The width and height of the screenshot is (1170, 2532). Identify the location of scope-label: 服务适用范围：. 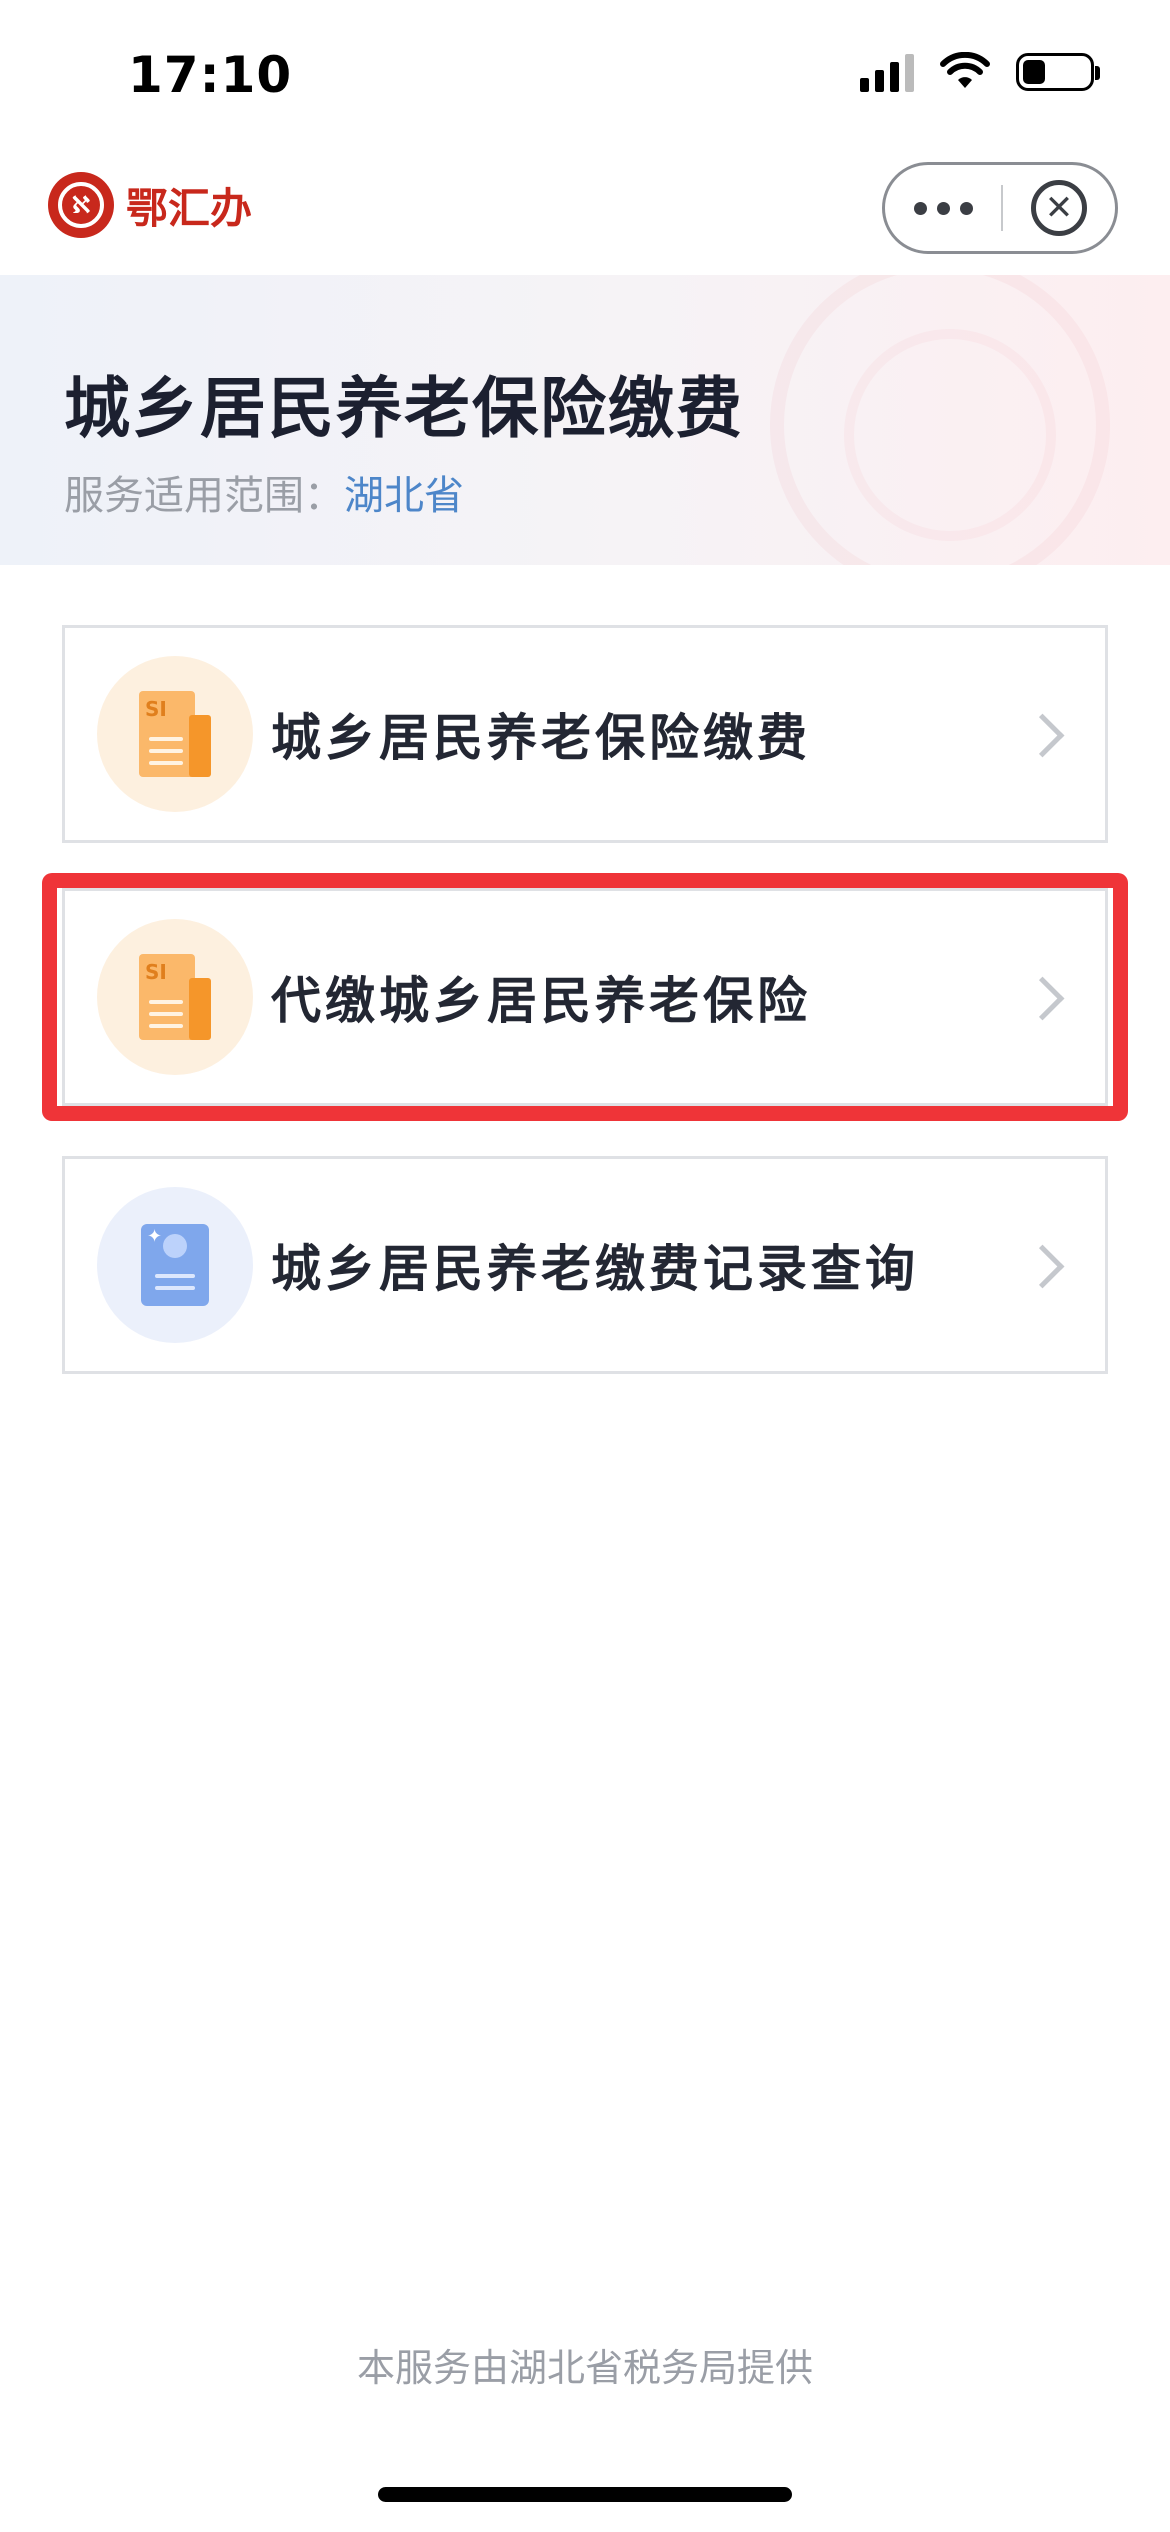
(204, 496).